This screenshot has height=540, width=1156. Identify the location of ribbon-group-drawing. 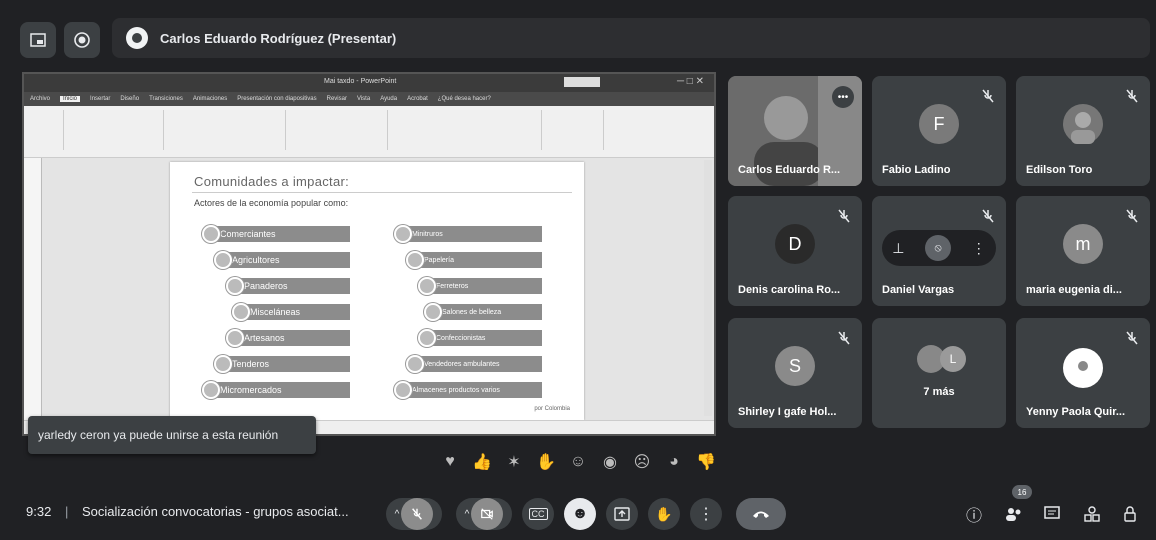
(467, 130).